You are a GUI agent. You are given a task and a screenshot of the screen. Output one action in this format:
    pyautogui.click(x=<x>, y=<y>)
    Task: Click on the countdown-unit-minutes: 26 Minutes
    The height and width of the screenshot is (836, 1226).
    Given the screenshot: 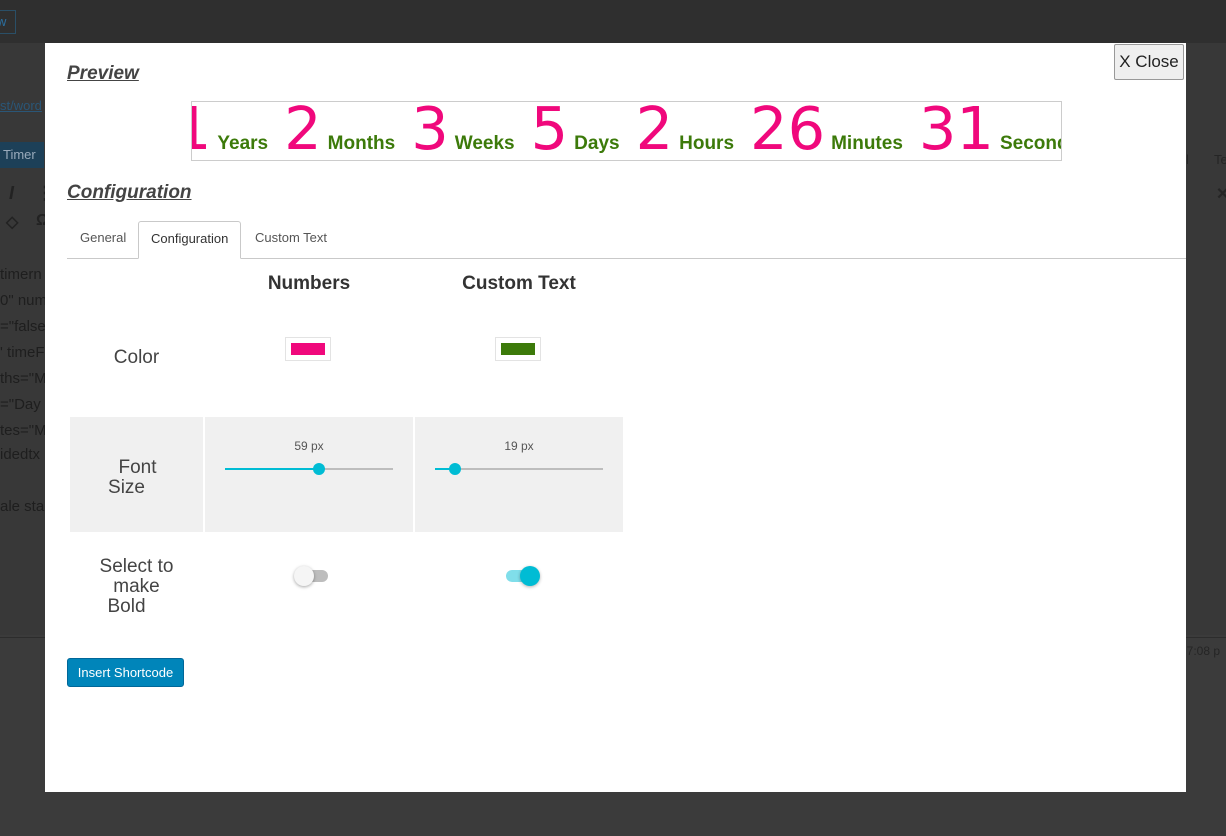 What is the action you would take?
    pyautogui.click(x=826, y=131)
    